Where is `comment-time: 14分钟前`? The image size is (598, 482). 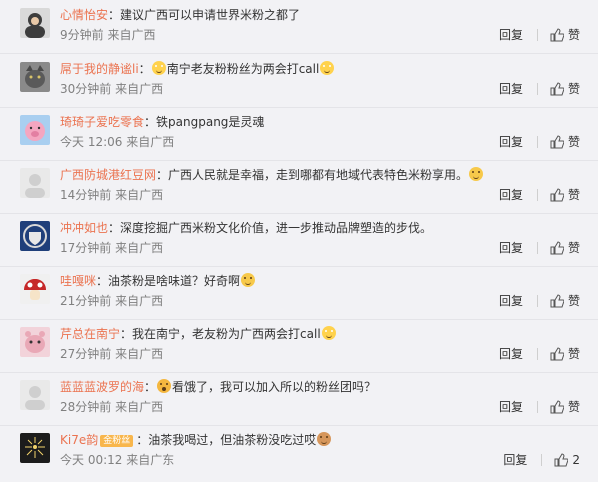 comment-time: 14分钟前 is located at coordinates (86, 195).